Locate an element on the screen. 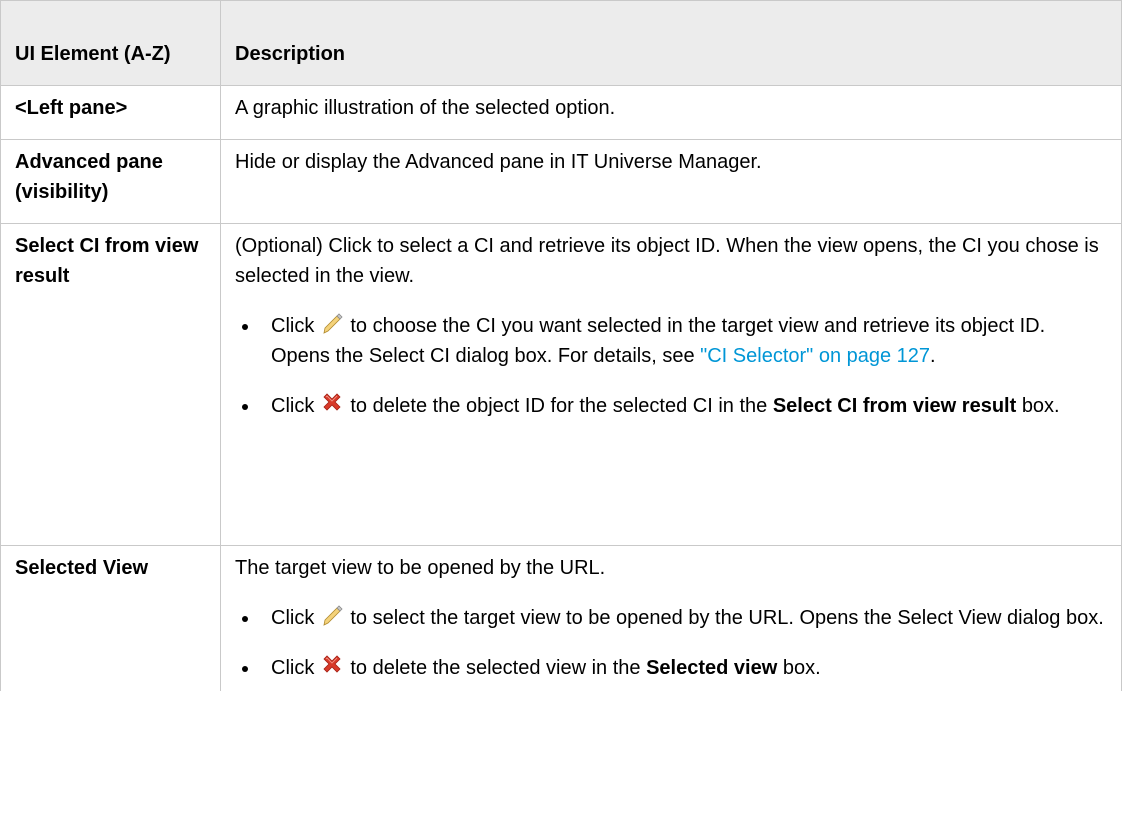  ui-element-name: Selected View is located at coordinates (110, 618).